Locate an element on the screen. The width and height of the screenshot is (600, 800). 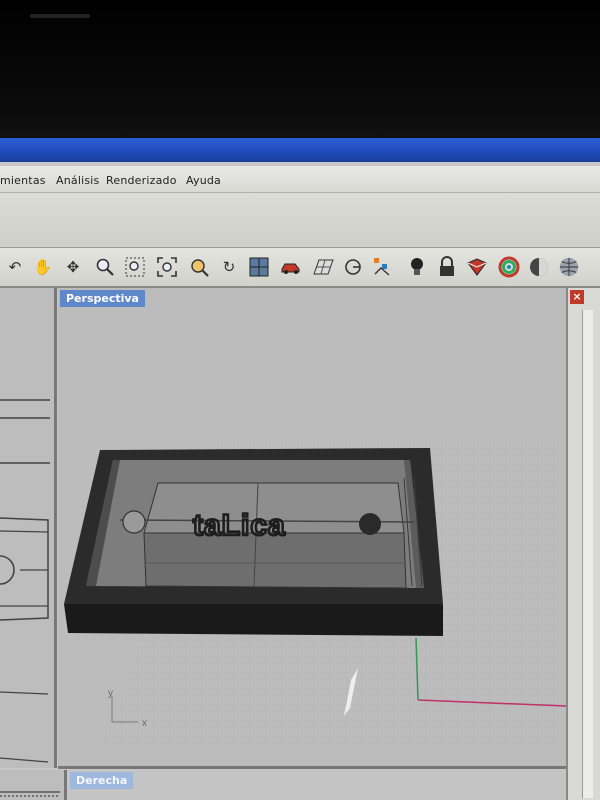
osnap-icon is located at coordinates (383, 267).